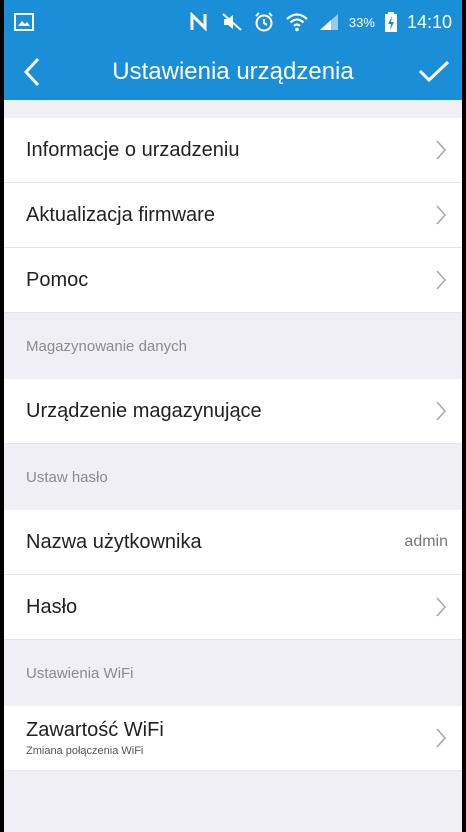 Image resolution: width=466 pixels, height=832 pixels. What do you see at coordinates (233, 738) in the screenshot?
I see `menu-item-wifi-content: Zawartość WiFi Zmiana połączenia WiFi` at bounding box center [233, 738].